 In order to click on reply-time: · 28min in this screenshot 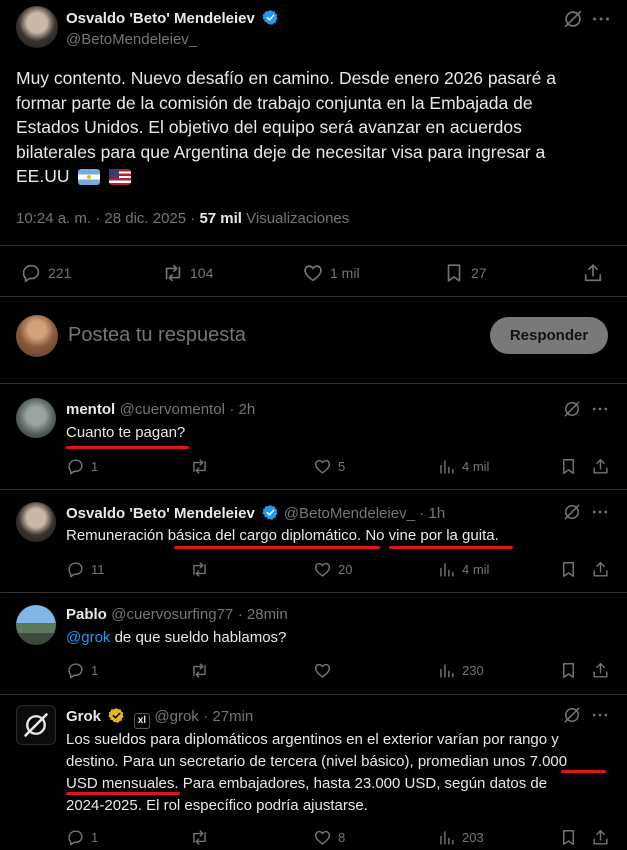, I will do `click(263, 614)`.